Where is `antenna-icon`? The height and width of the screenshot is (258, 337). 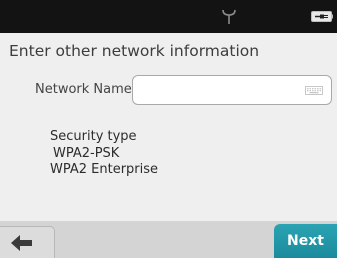
antenna-icon is located at coordinates (229, 16).